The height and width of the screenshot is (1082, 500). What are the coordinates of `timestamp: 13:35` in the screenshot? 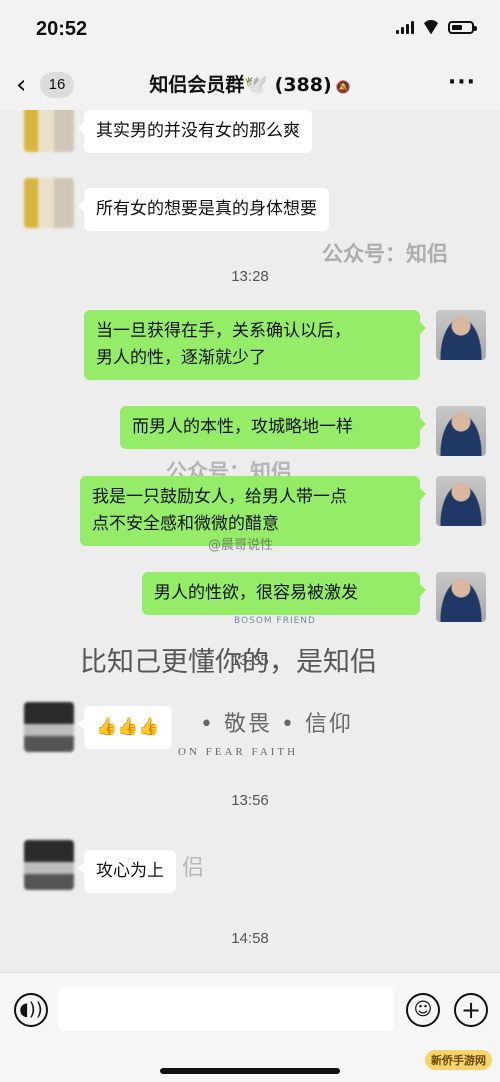 It's located at (250, 660).